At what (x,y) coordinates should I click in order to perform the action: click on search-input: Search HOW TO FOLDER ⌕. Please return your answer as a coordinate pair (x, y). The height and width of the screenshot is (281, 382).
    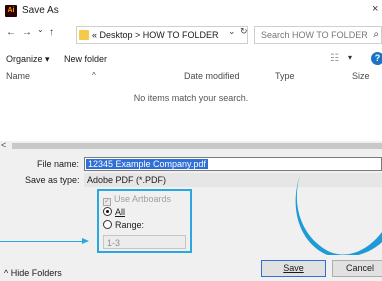
    Looking at the image, I should click on (318, 35).